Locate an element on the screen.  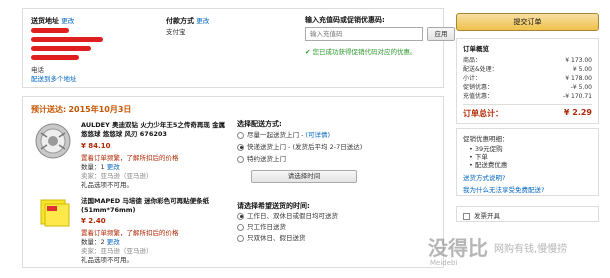
delivery-option-label: 尽量一起送货上门 - is located at coordinates (275, 135).